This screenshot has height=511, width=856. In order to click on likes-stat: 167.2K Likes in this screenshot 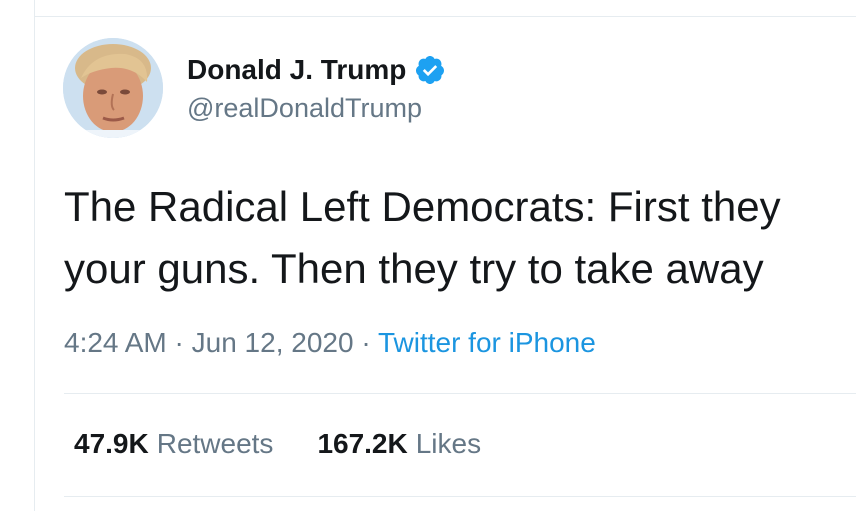, I will do `click(399, 444)`.